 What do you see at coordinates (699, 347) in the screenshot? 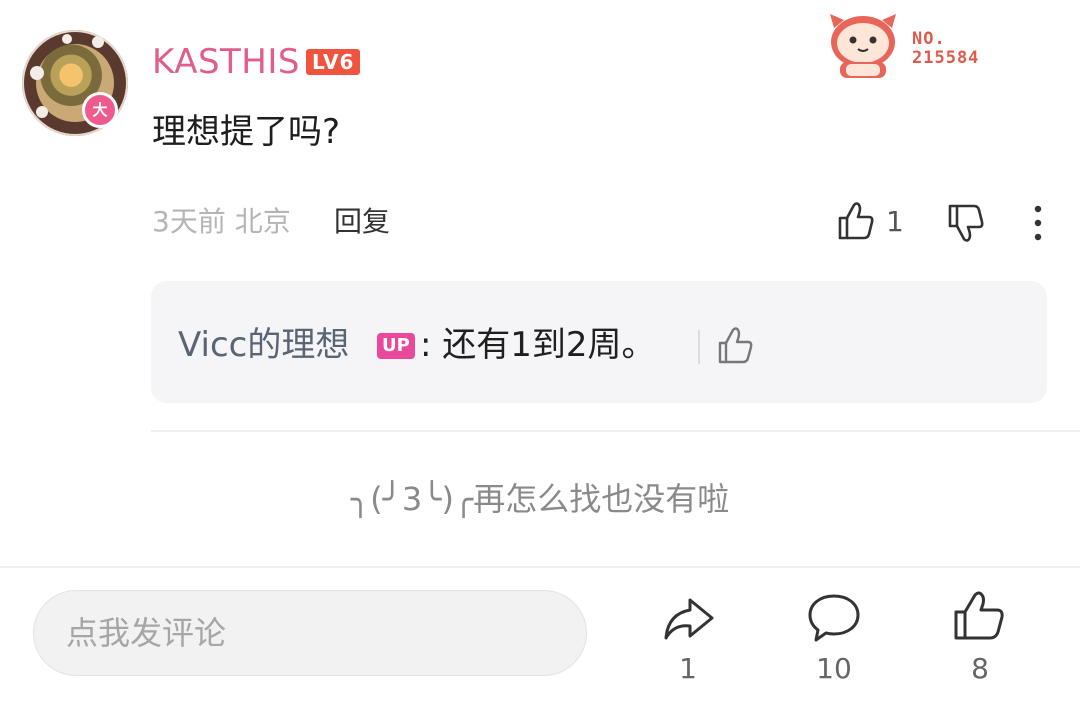
I see `reply-divider` at bounding box center [699, 347].